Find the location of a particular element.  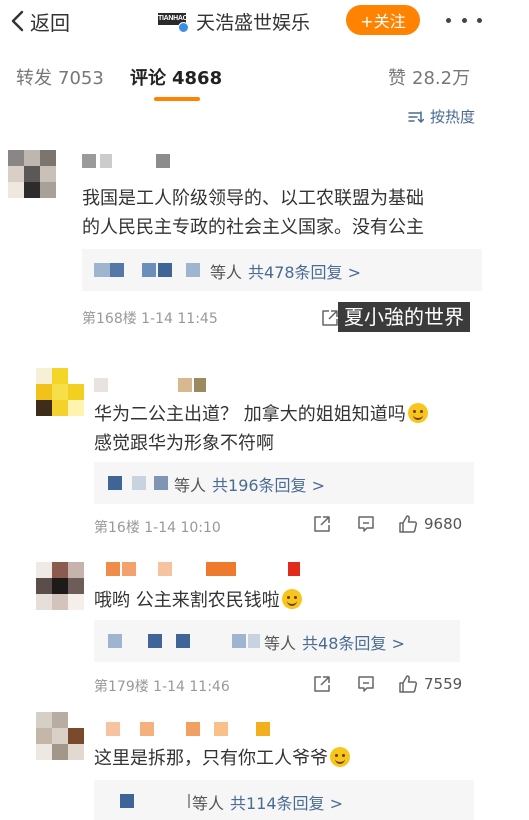

reply-preview: 等人 共48条回复 > is located at coordinates (277, 641).